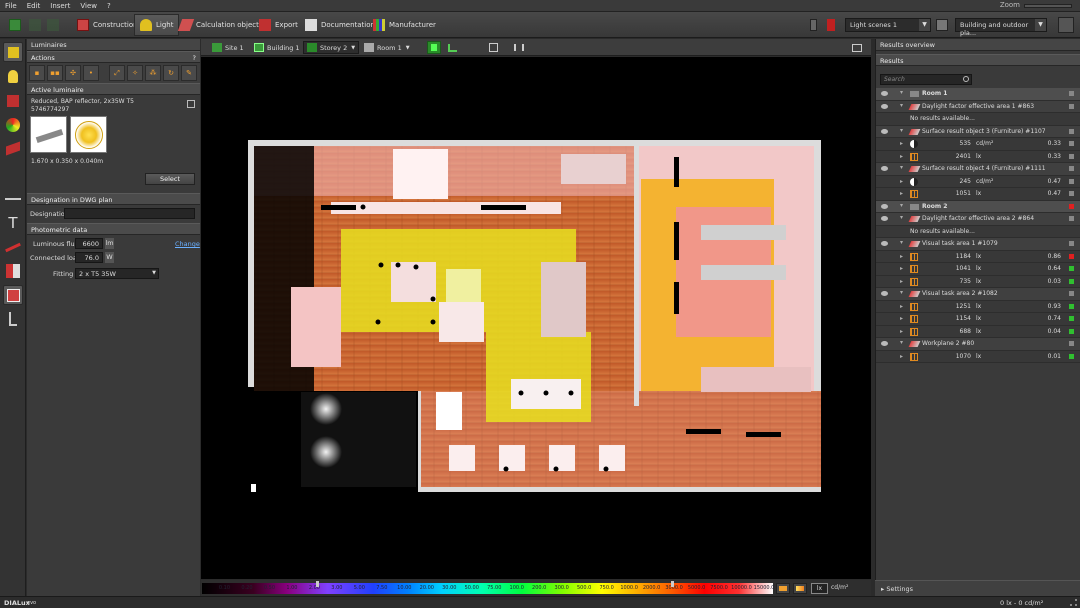 The width and height of the screenshot is (1080, 608). Describe the element at coordinates (404, 25) in the screenshot. I see `tab-manufacturer: Manufacturer` at that location.